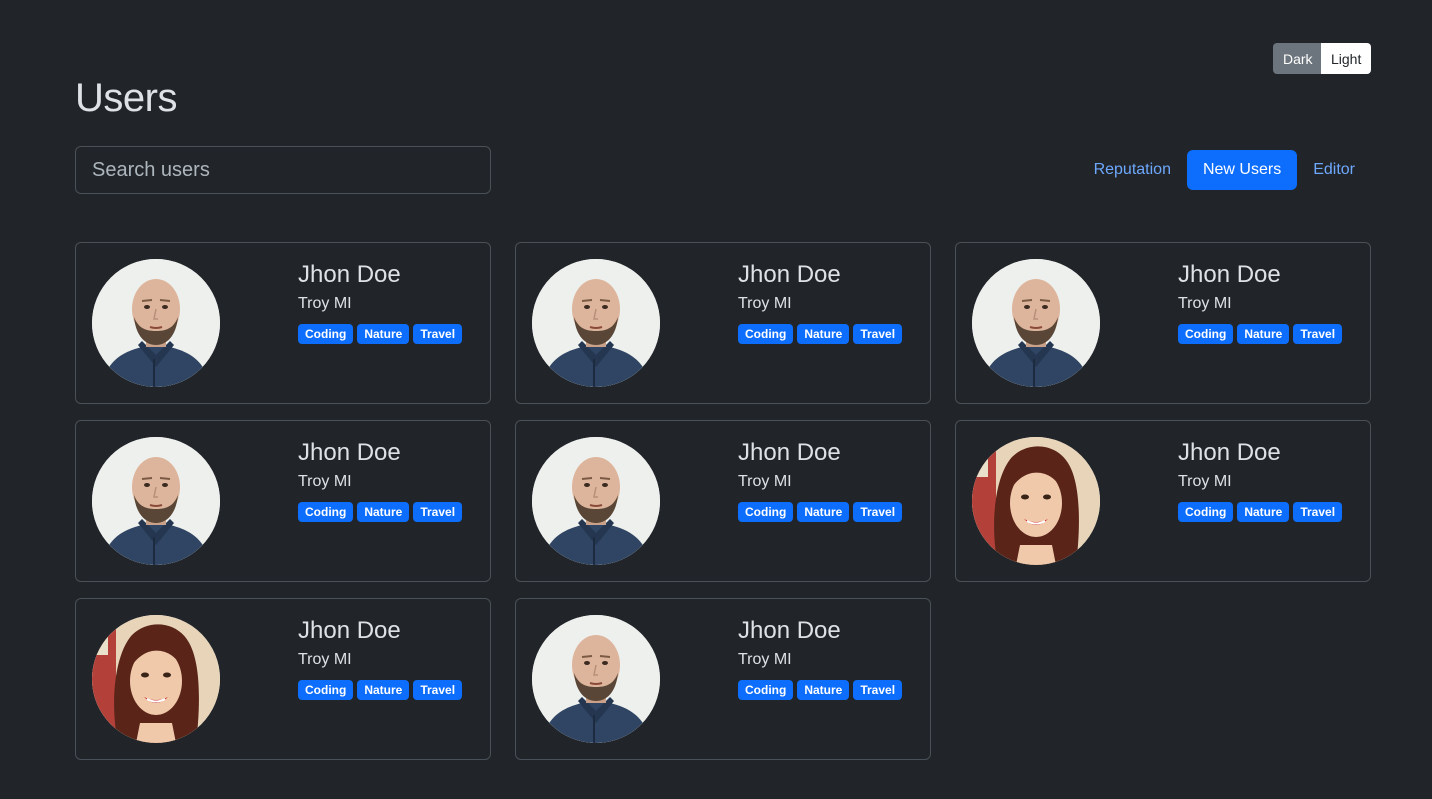 Image resolution: width=1432 pixels, height=799 pixels. I want to click on user-filter-tabs: Reputation New Users Editor, so click(1224, 170).